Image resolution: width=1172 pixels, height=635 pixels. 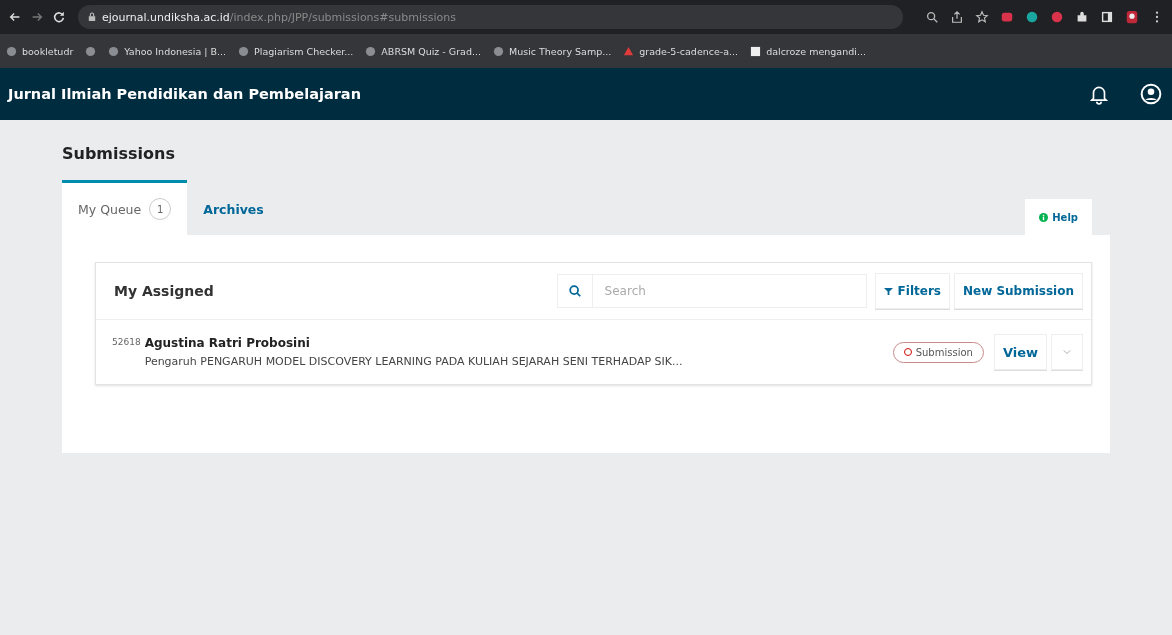 What do you see at coordinates (233, 207) in the screenshot?
I see `tab: Archives` at bounding box center [233, 207].